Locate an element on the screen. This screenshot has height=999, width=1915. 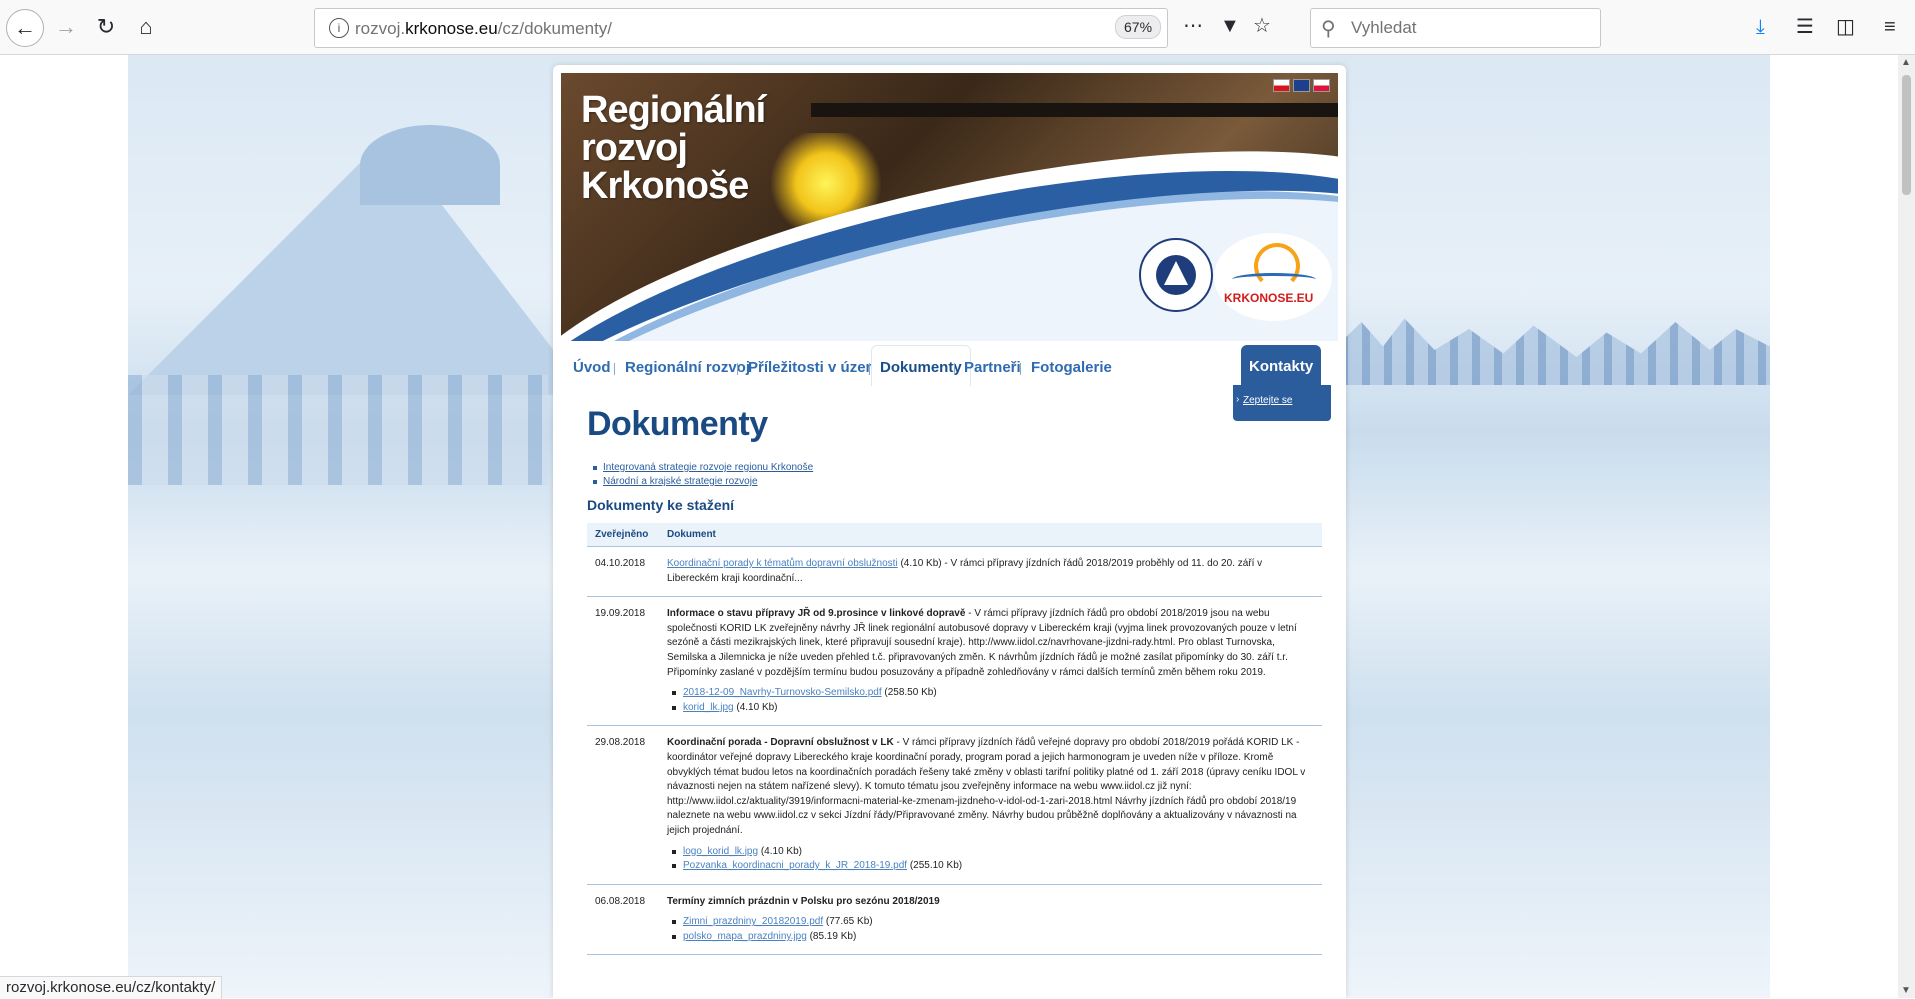
file-size: (255.10 Kb) is located at coordinates (936, 866).